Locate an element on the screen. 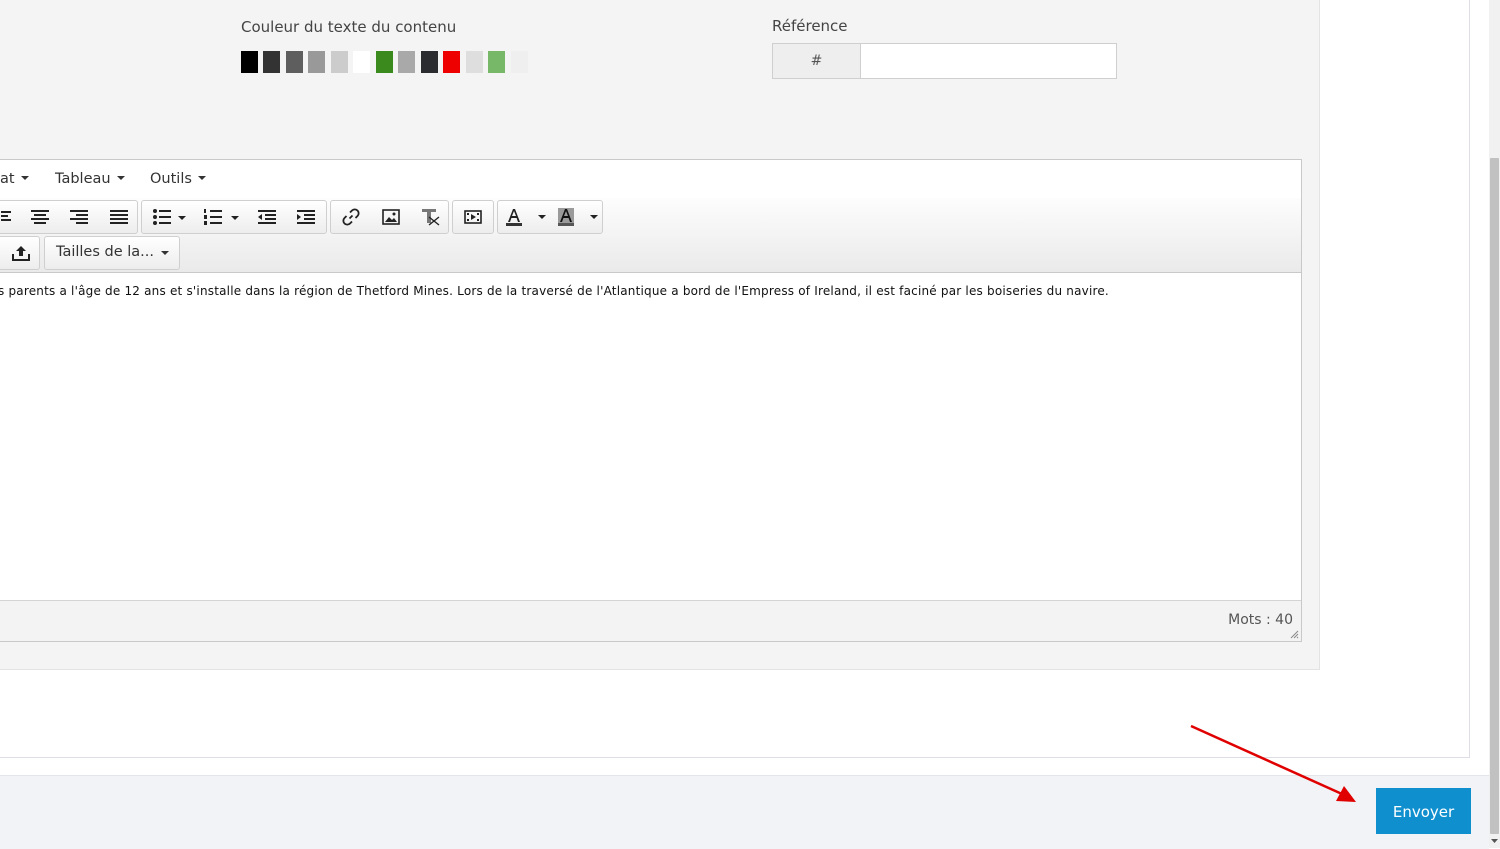 This screenshot has width=1500, height=849. editor-statusbar: Mots : 40 is located at coordinates (650, 620).